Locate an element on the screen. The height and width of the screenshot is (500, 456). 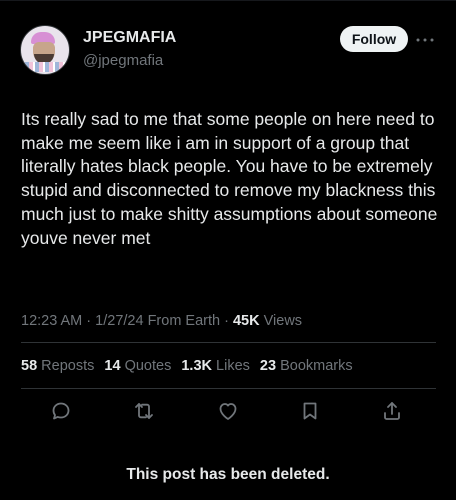
repost-icon is located at coordinates (144, 411).